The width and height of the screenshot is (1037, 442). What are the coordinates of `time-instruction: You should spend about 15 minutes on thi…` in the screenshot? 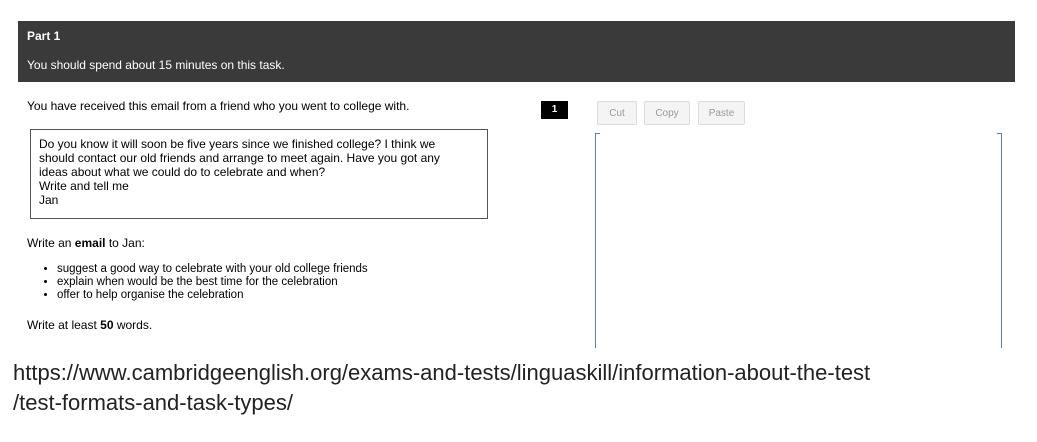 It's located at (156, 65).